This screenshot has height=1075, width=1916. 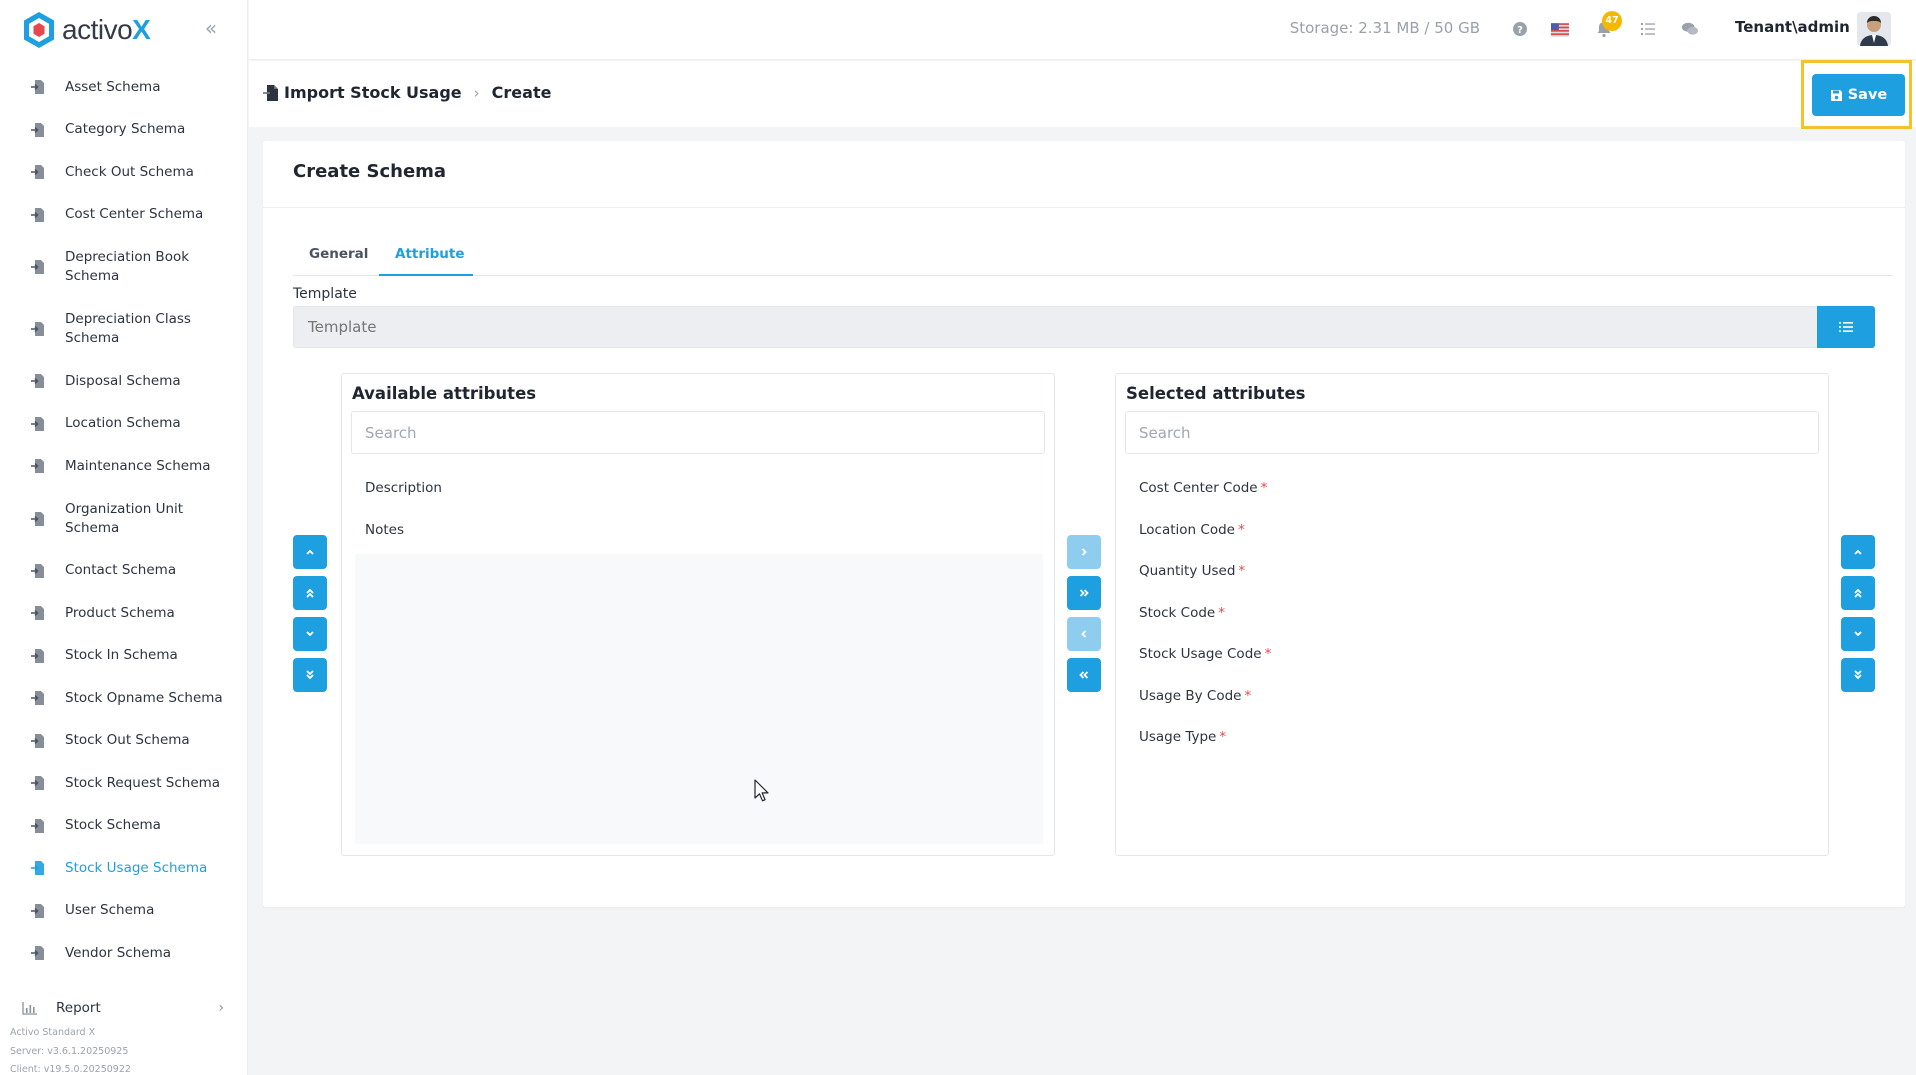 I want to click on selected-attribute-item: Stock Usage Code *, so click(x=1473, y=654).